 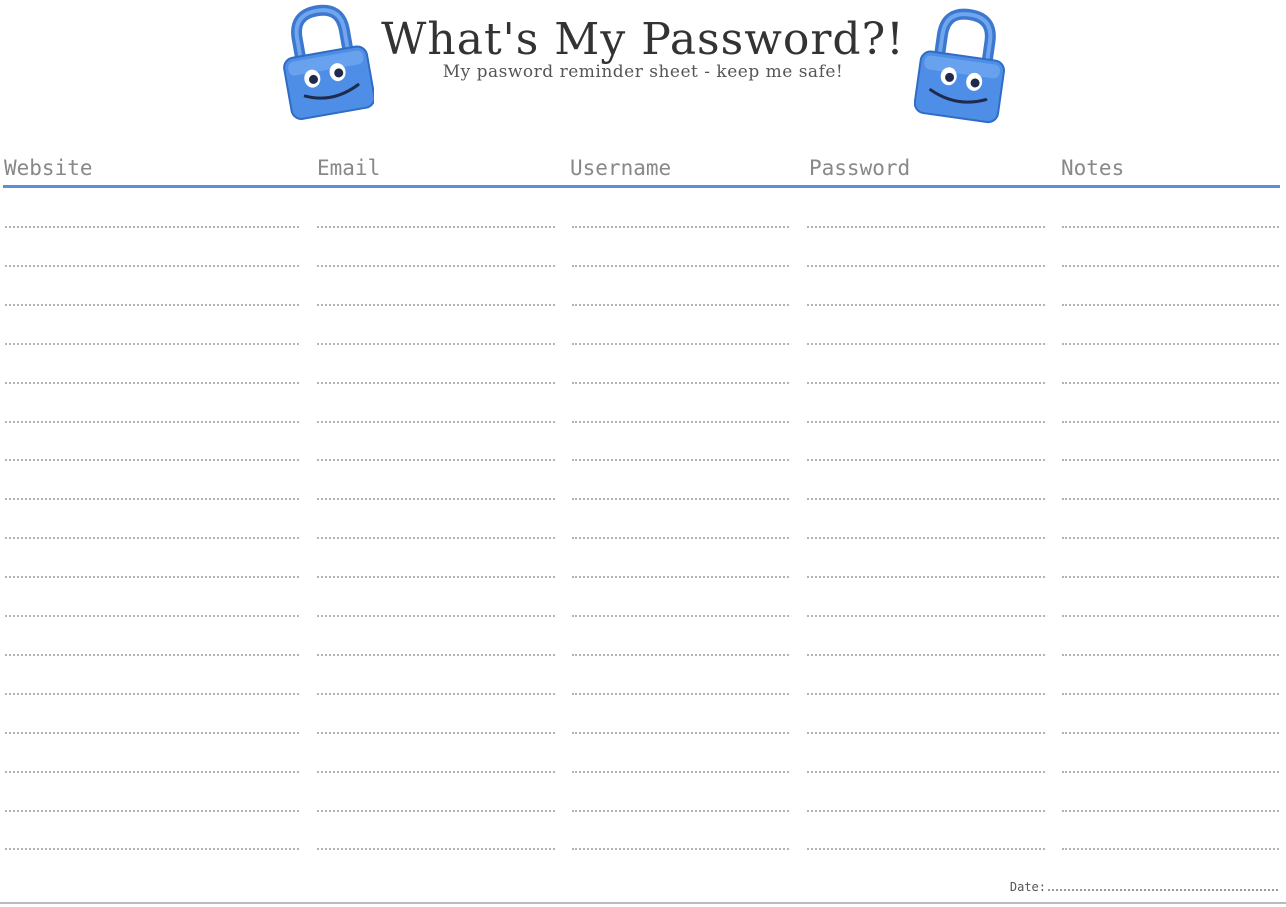 I want to click on date-label: Date:, so click(x=1027, y=887).